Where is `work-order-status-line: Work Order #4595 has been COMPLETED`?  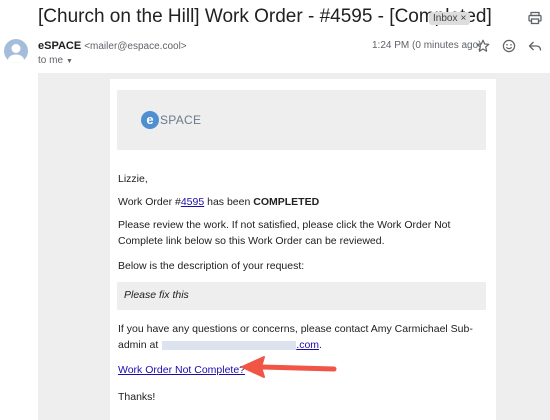 work-order-status-line: Work Order #4595 has been COMPLETED is located at coordinates (218, 202).